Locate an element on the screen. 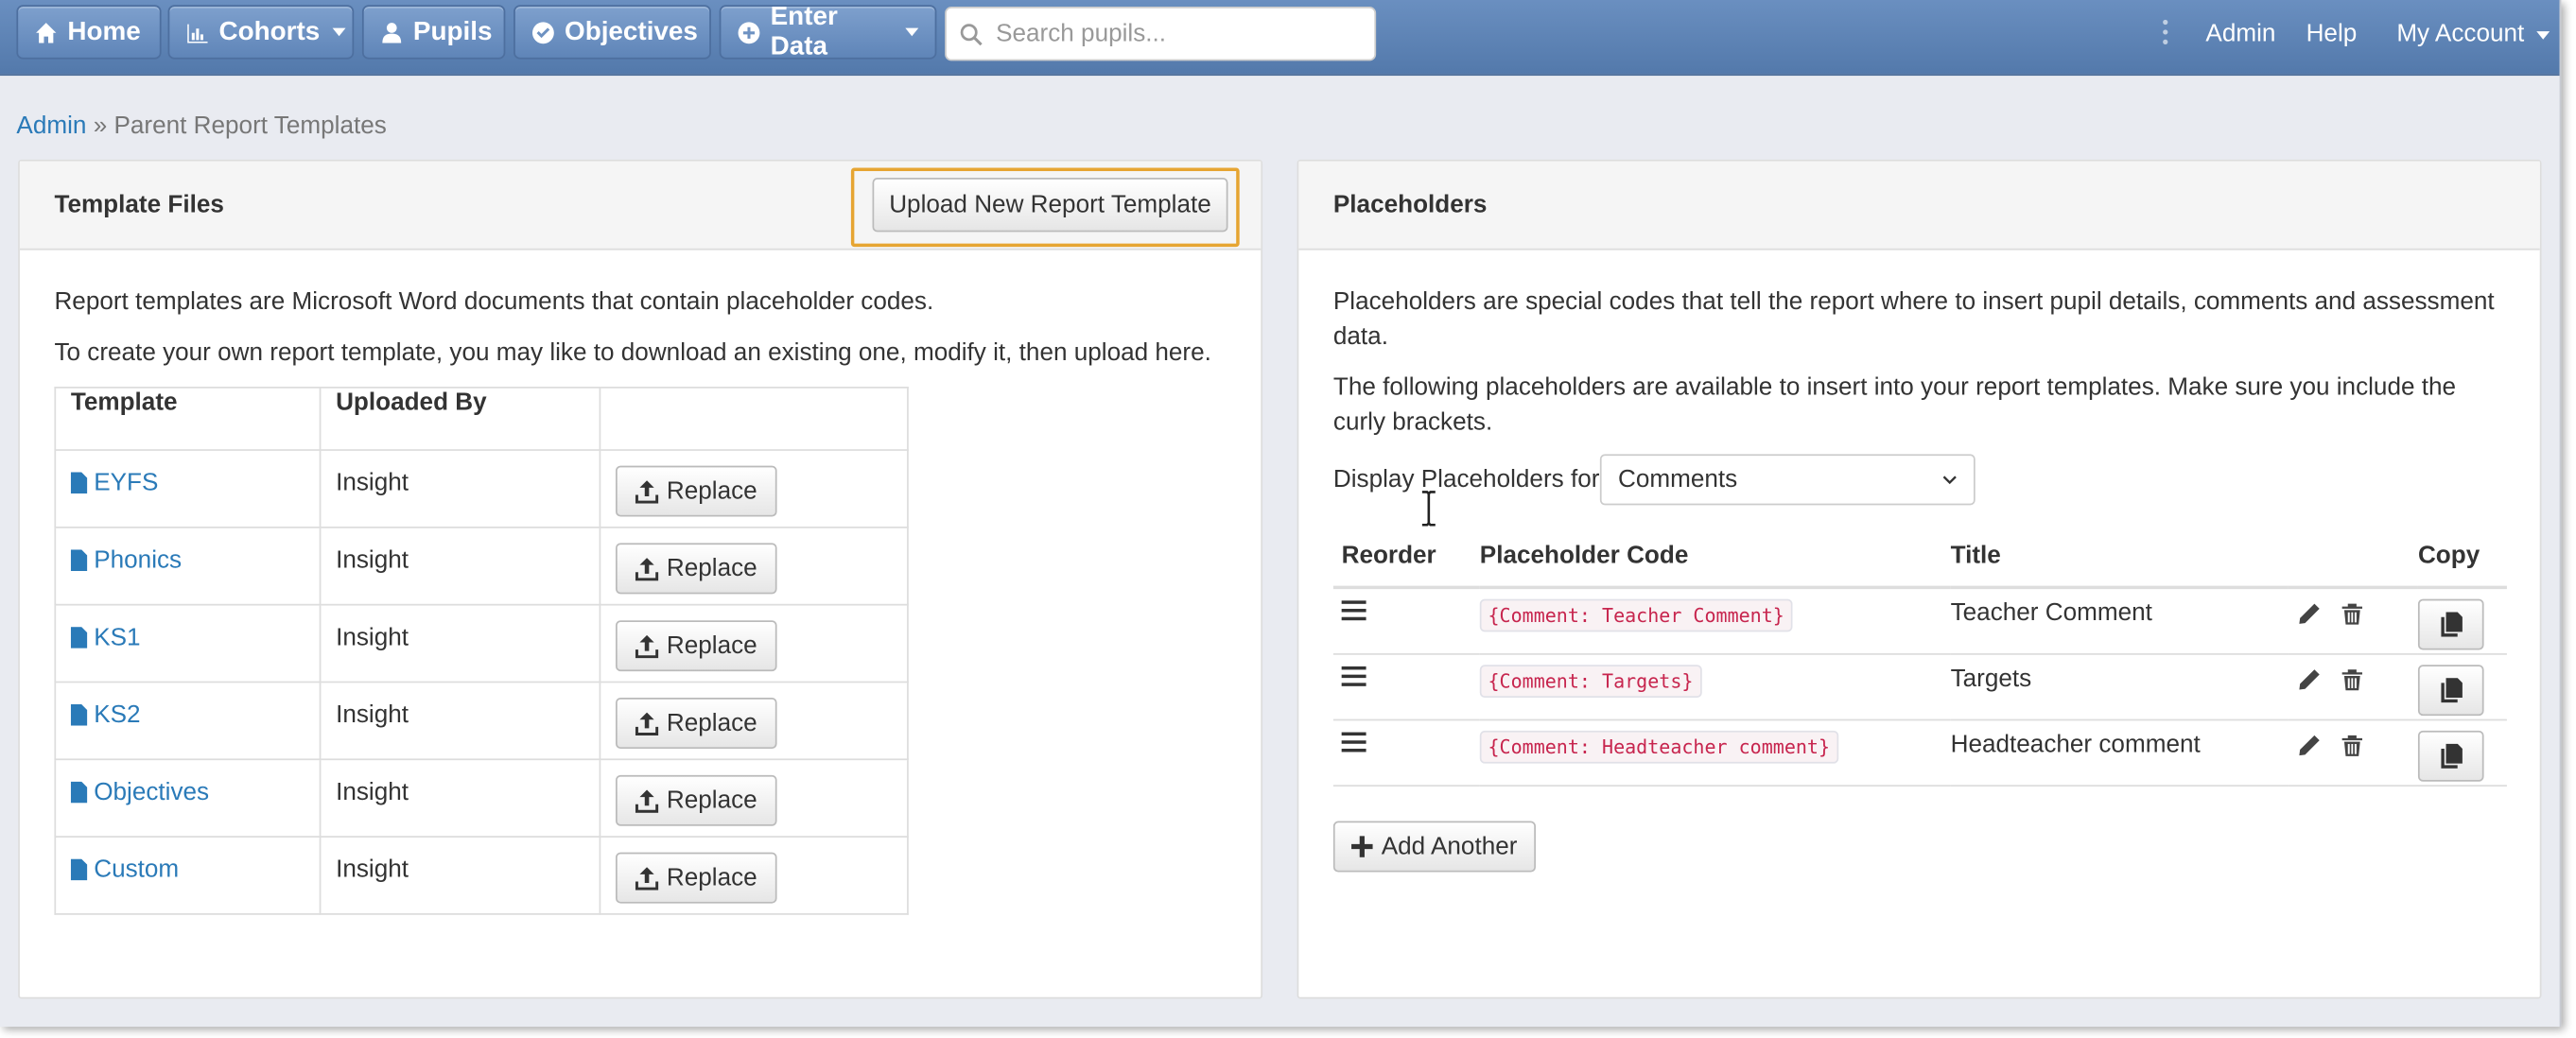 The height and width of the screenshot is (1038, 2576). home-label: Home is located at coordinates (104, 31).